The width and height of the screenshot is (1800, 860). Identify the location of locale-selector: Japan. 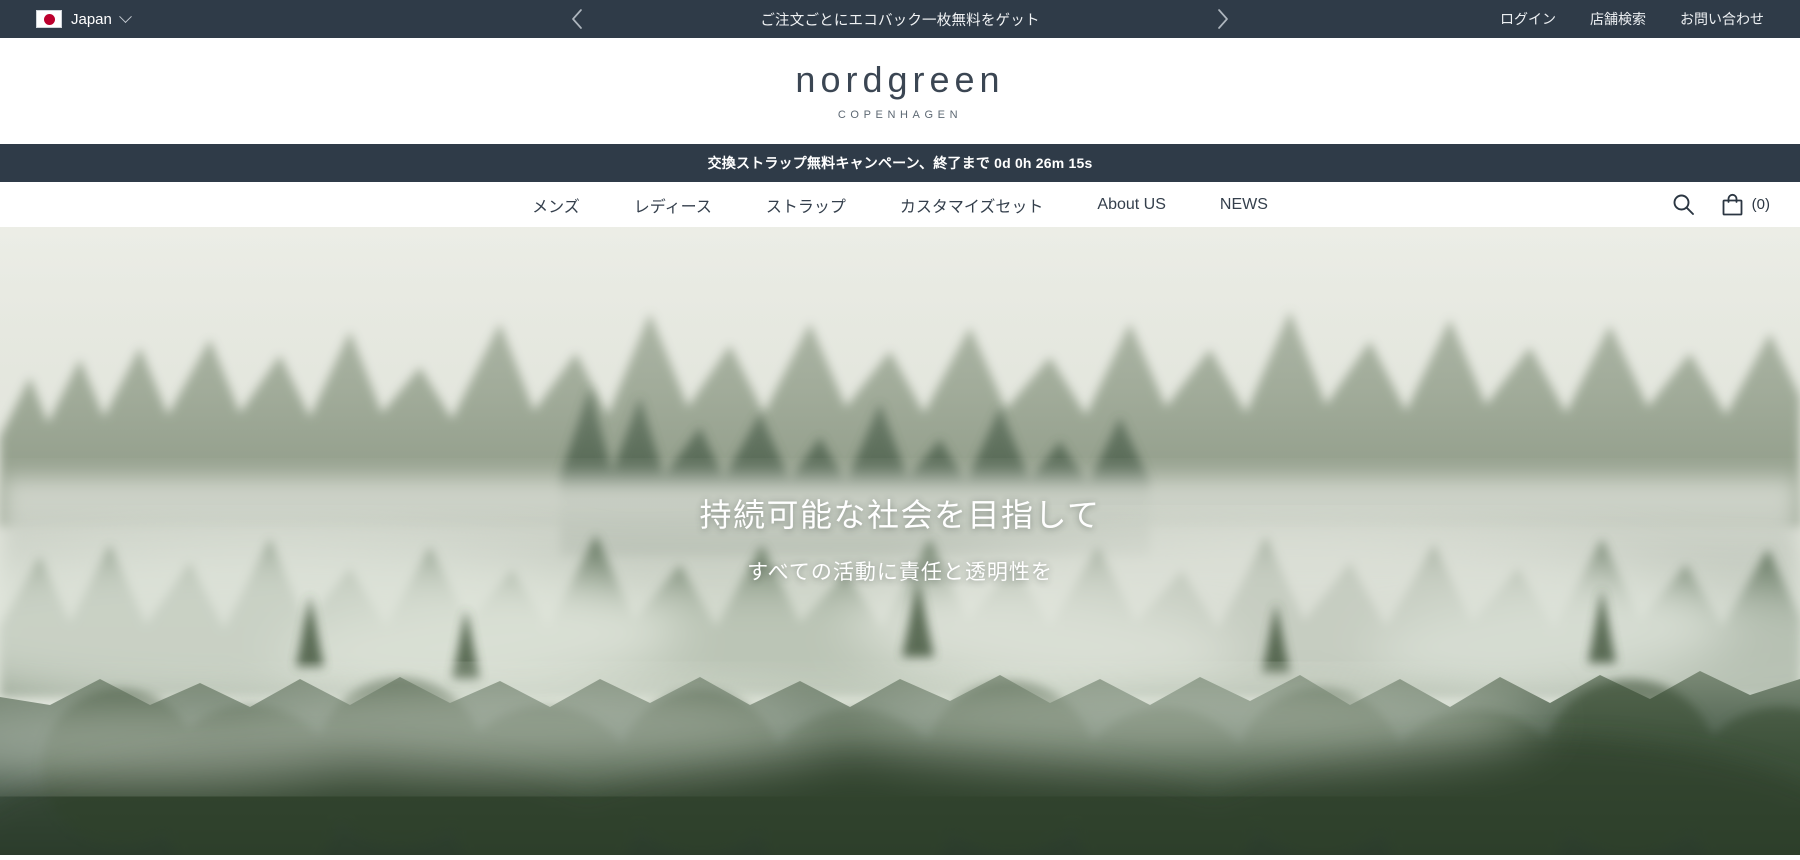
(84, 18).